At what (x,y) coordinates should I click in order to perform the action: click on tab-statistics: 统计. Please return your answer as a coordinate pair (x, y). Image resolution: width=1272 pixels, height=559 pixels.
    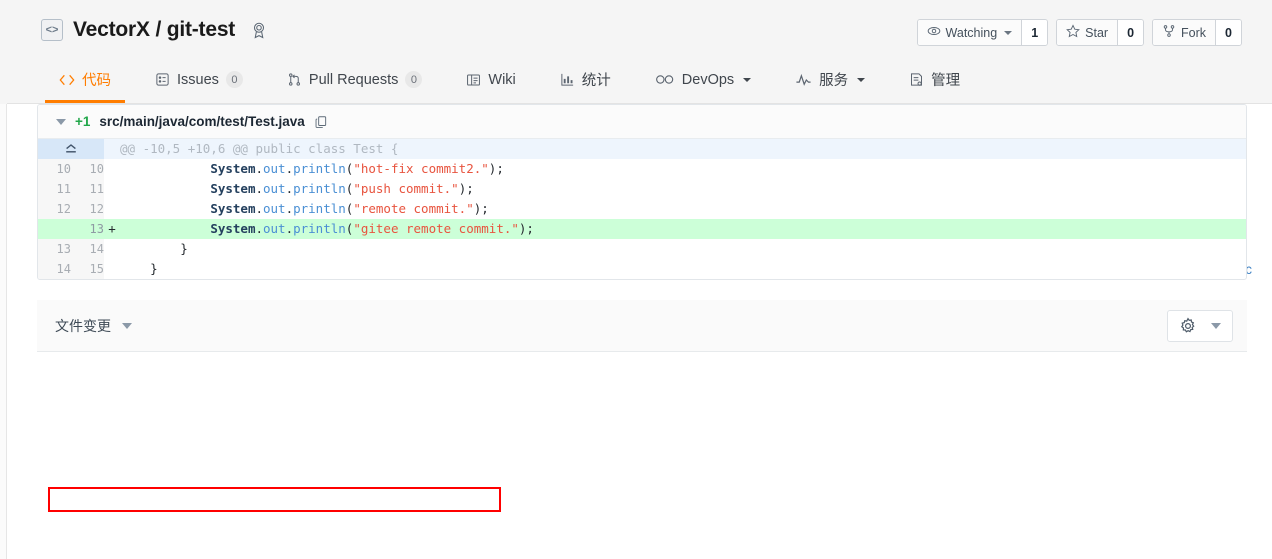
    Looking at the image, I should click on (585, 79).